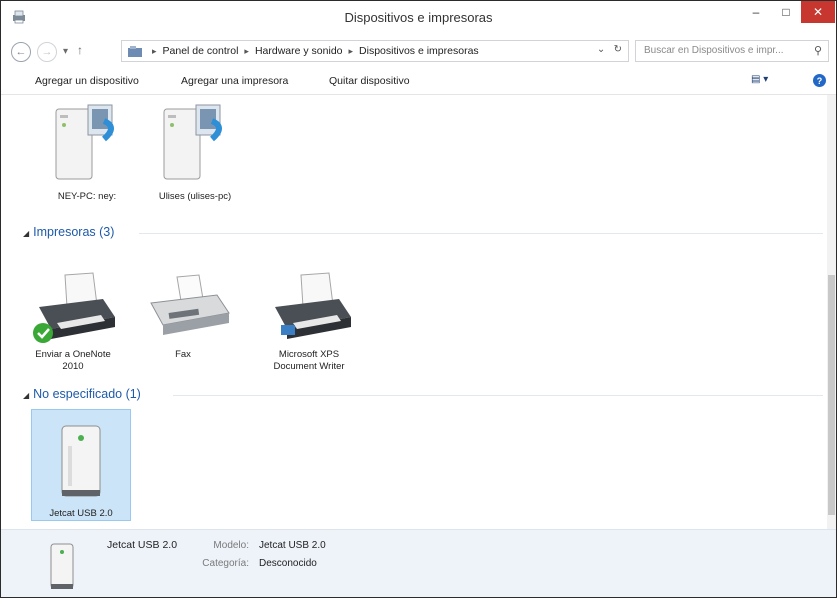 This screenshot has height=598, width=837. I want to click on window-title: Dispositivos e impresoras, so click(418, 17).